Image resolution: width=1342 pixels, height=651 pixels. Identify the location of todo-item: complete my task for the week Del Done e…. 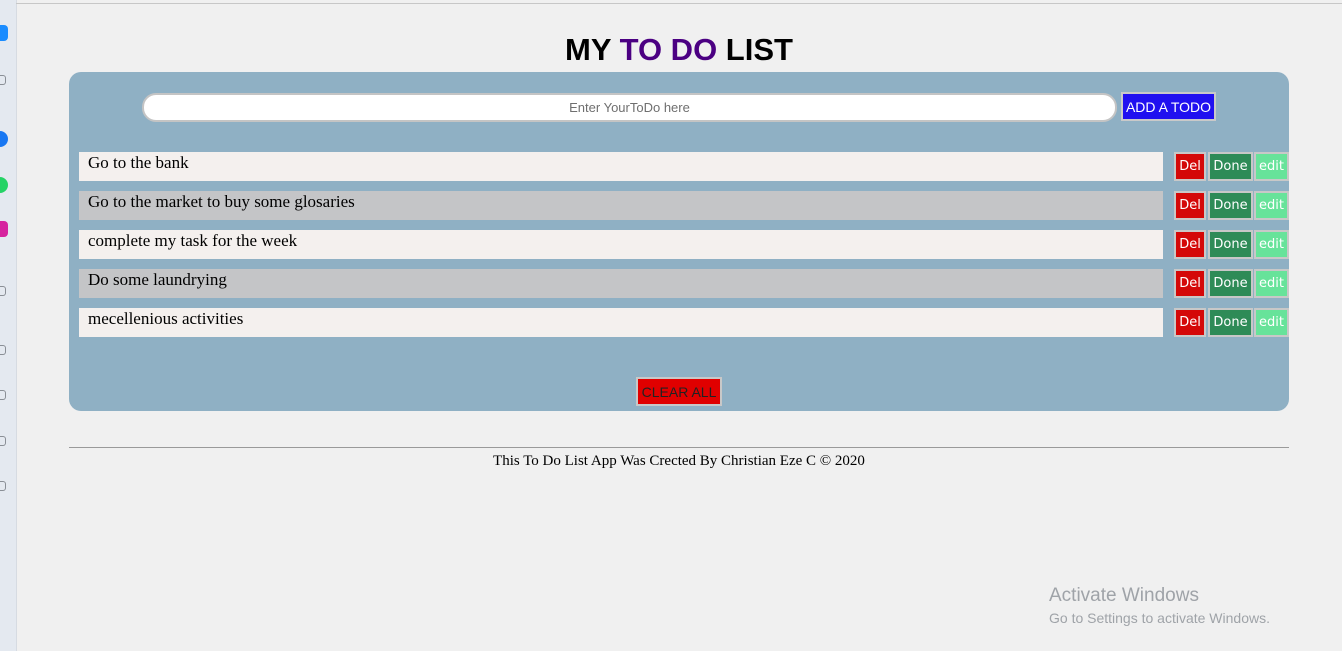
(684, 244).